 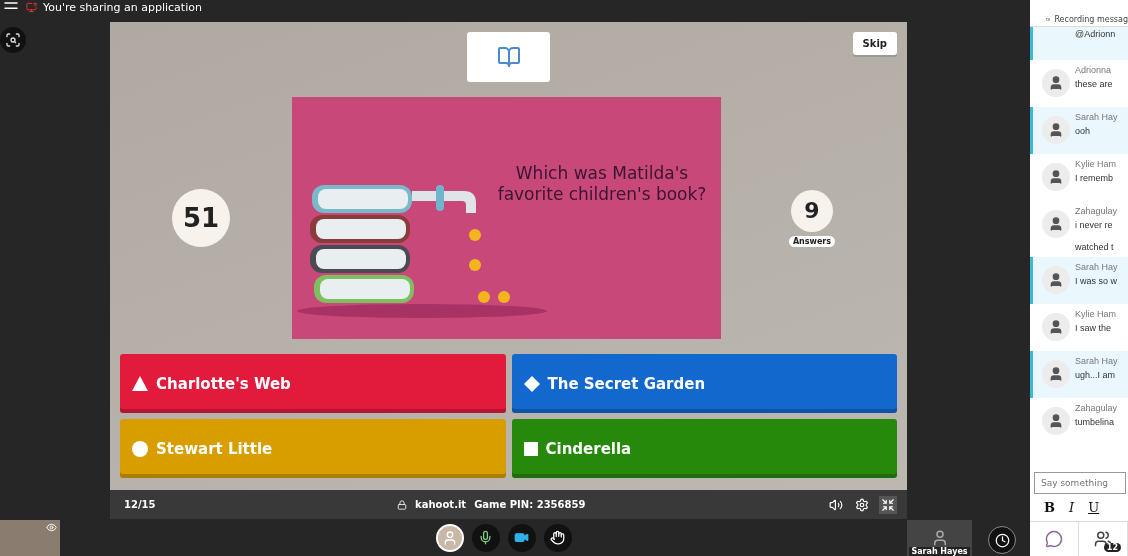 What do you see at coordinates (1096, 375) in the screenshot?
I see `message-text: ugh...I am` at bounding box center [1096, 375].